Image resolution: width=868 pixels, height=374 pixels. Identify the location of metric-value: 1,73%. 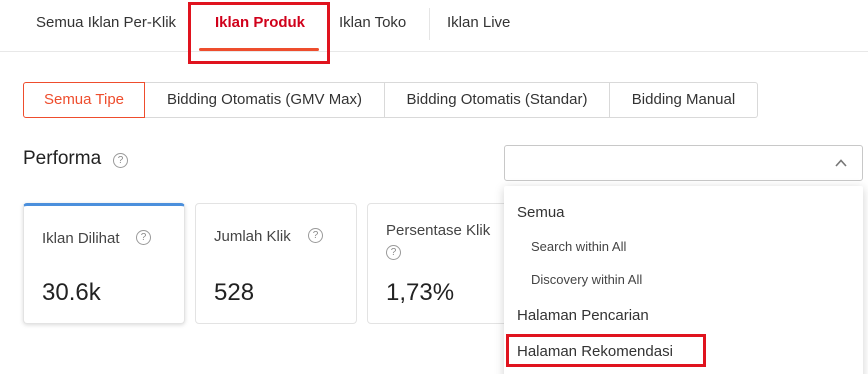
(420, 292).